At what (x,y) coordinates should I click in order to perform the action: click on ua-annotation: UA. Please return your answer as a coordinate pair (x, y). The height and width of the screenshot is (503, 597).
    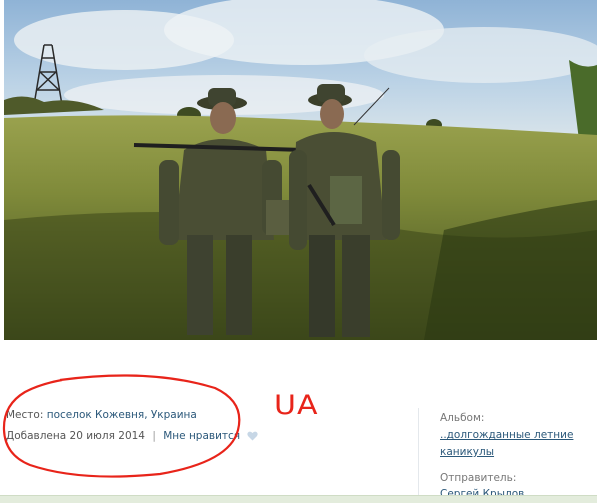
    Looking at the image, I should click on (296, 405).